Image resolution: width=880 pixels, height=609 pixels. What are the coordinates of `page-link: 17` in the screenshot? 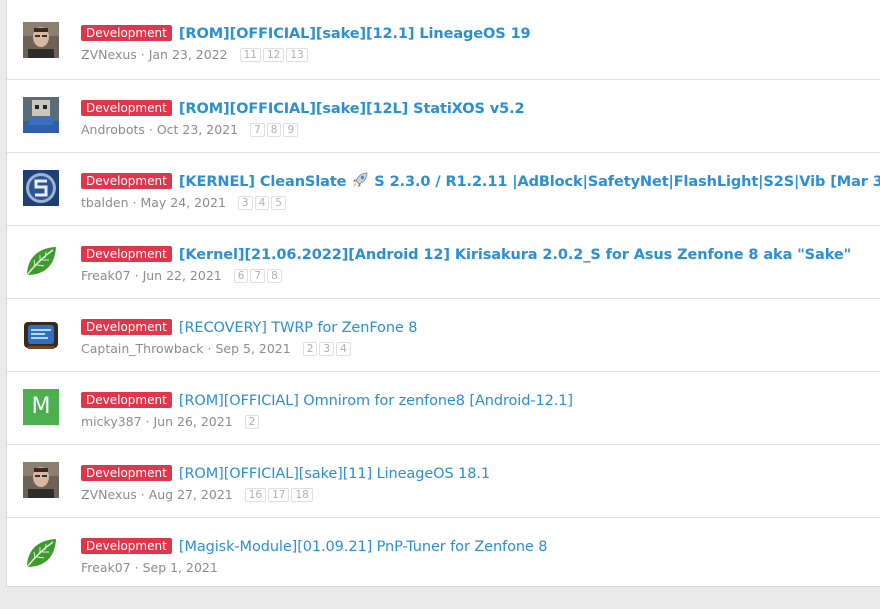 It's located at (279, 495).